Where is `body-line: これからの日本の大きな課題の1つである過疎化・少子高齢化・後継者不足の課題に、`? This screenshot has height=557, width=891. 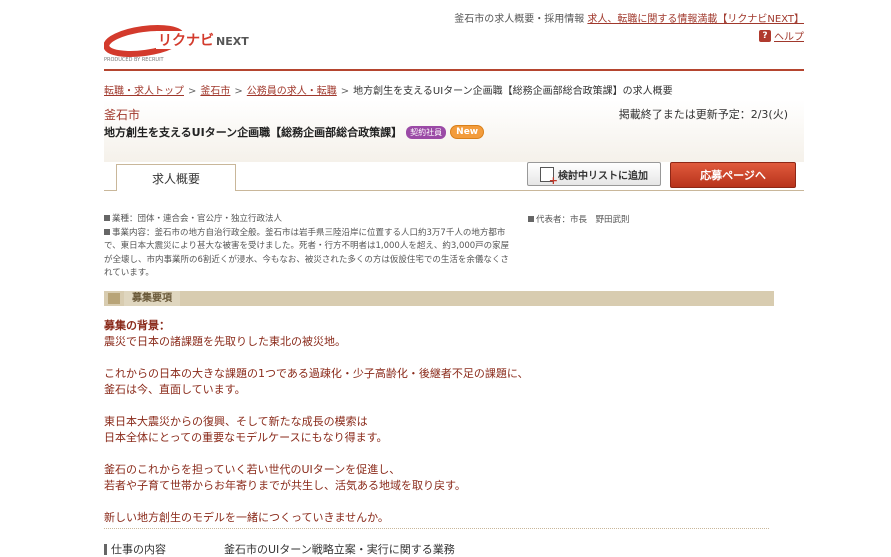
body-line: これからの日本の大きな課題の1つである過疎化・少子高齢化・後継者不足の課題に、 is located at coordinates (316, 373).